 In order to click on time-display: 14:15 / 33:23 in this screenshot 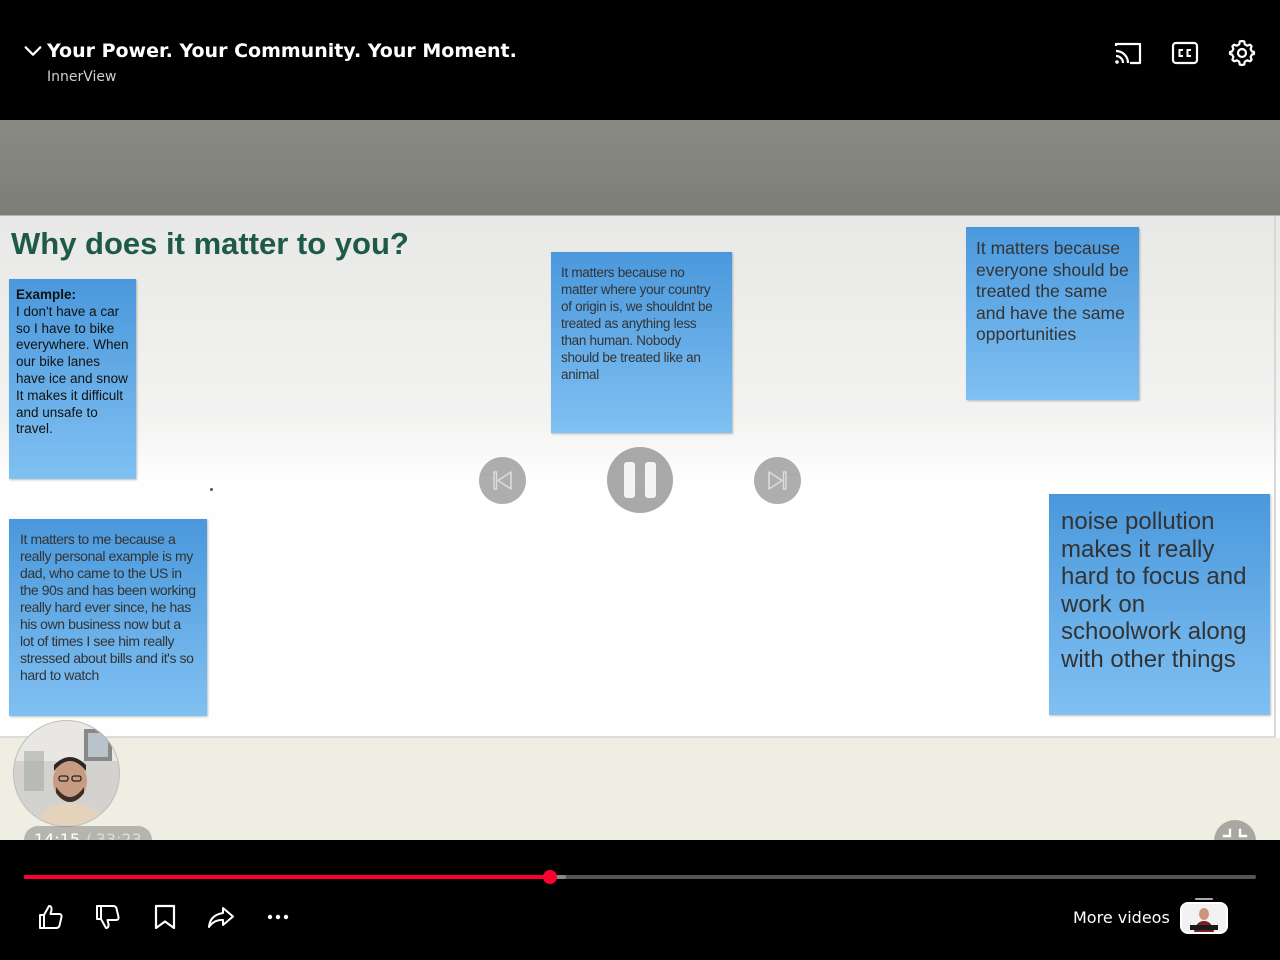, I will do `click(88, 833)`.